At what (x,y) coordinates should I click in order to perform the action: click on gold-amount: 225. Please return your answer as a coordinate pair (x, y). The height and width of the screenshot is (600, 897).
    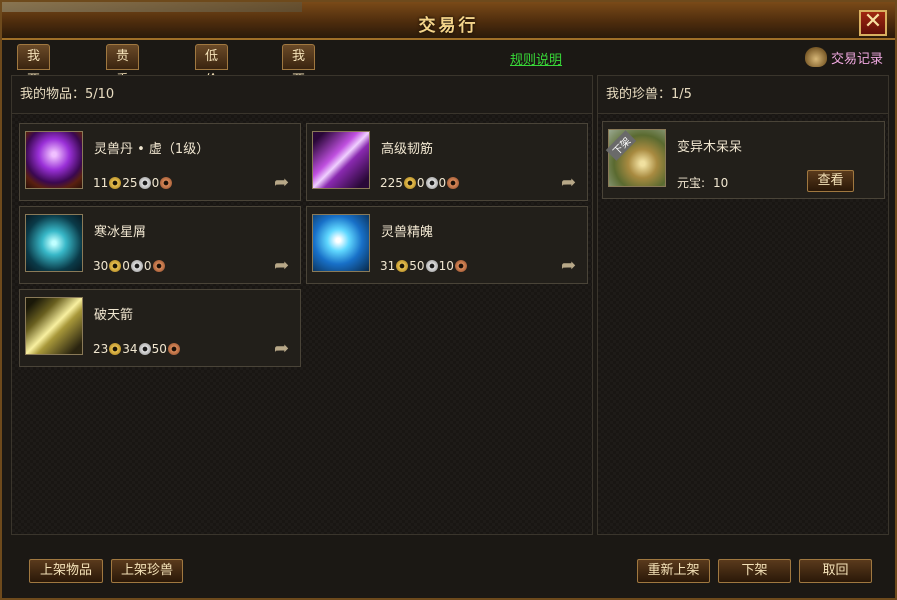
    Looking at the image, I should click on (391, 183).